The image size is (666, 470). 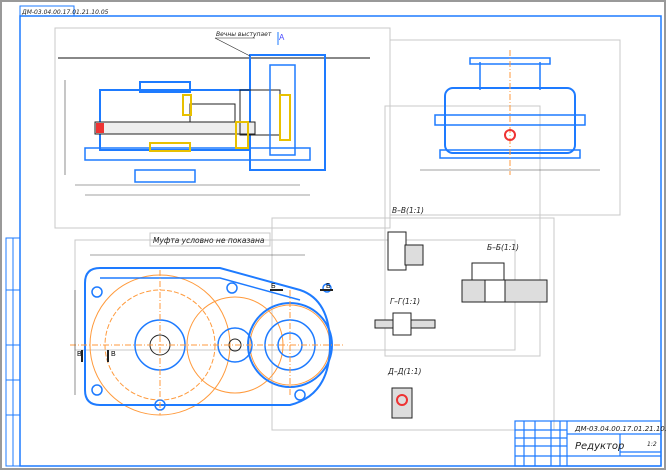 I want to click on title-block-title: Редуктор, so click(x=599, y=446).